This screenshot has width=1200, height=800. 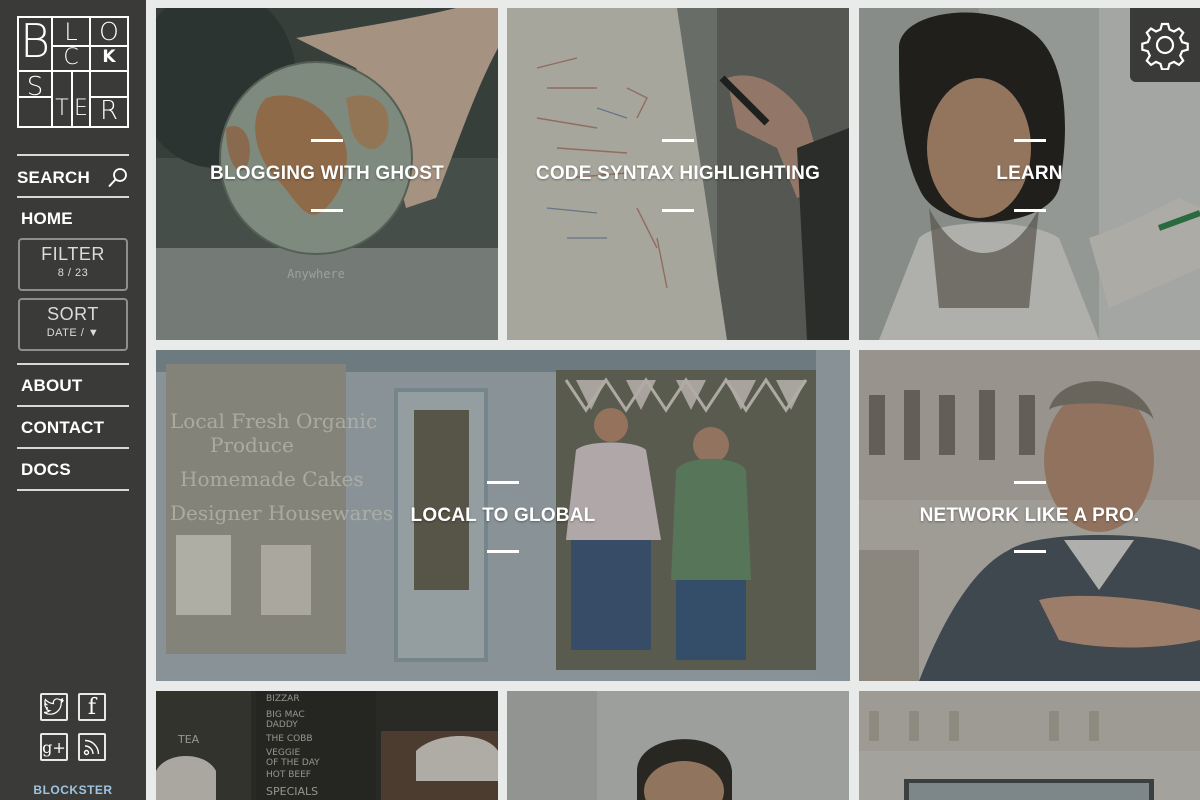 What do you see at coordinates (53, 177) in the screenshot?
I see `search-label: SEARCH` at bounding box center [53, 177].